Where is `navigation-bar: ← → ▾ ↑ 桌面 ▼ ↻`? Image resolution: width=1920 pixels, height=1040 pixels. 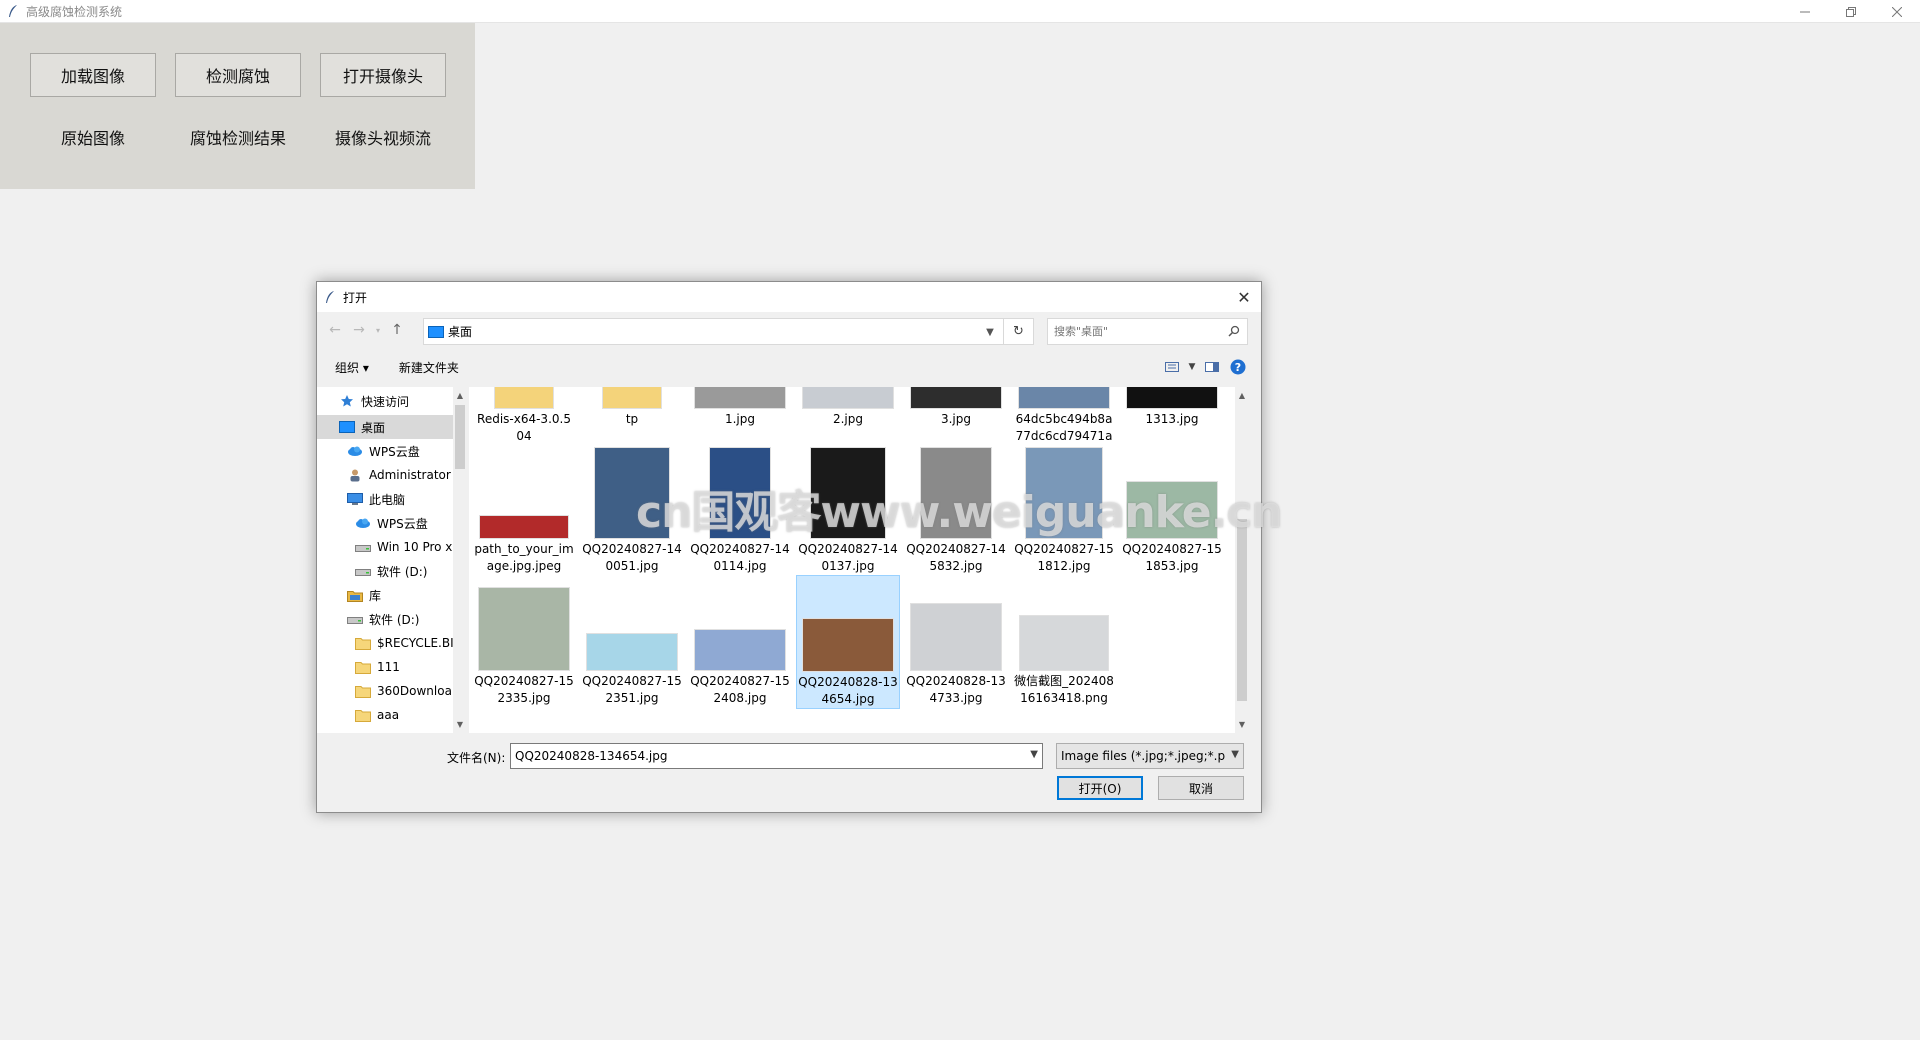
navigation-bar: ← → ▾ ↑ 桌面 ▼ ↻ is located at coordinates (789, 330).